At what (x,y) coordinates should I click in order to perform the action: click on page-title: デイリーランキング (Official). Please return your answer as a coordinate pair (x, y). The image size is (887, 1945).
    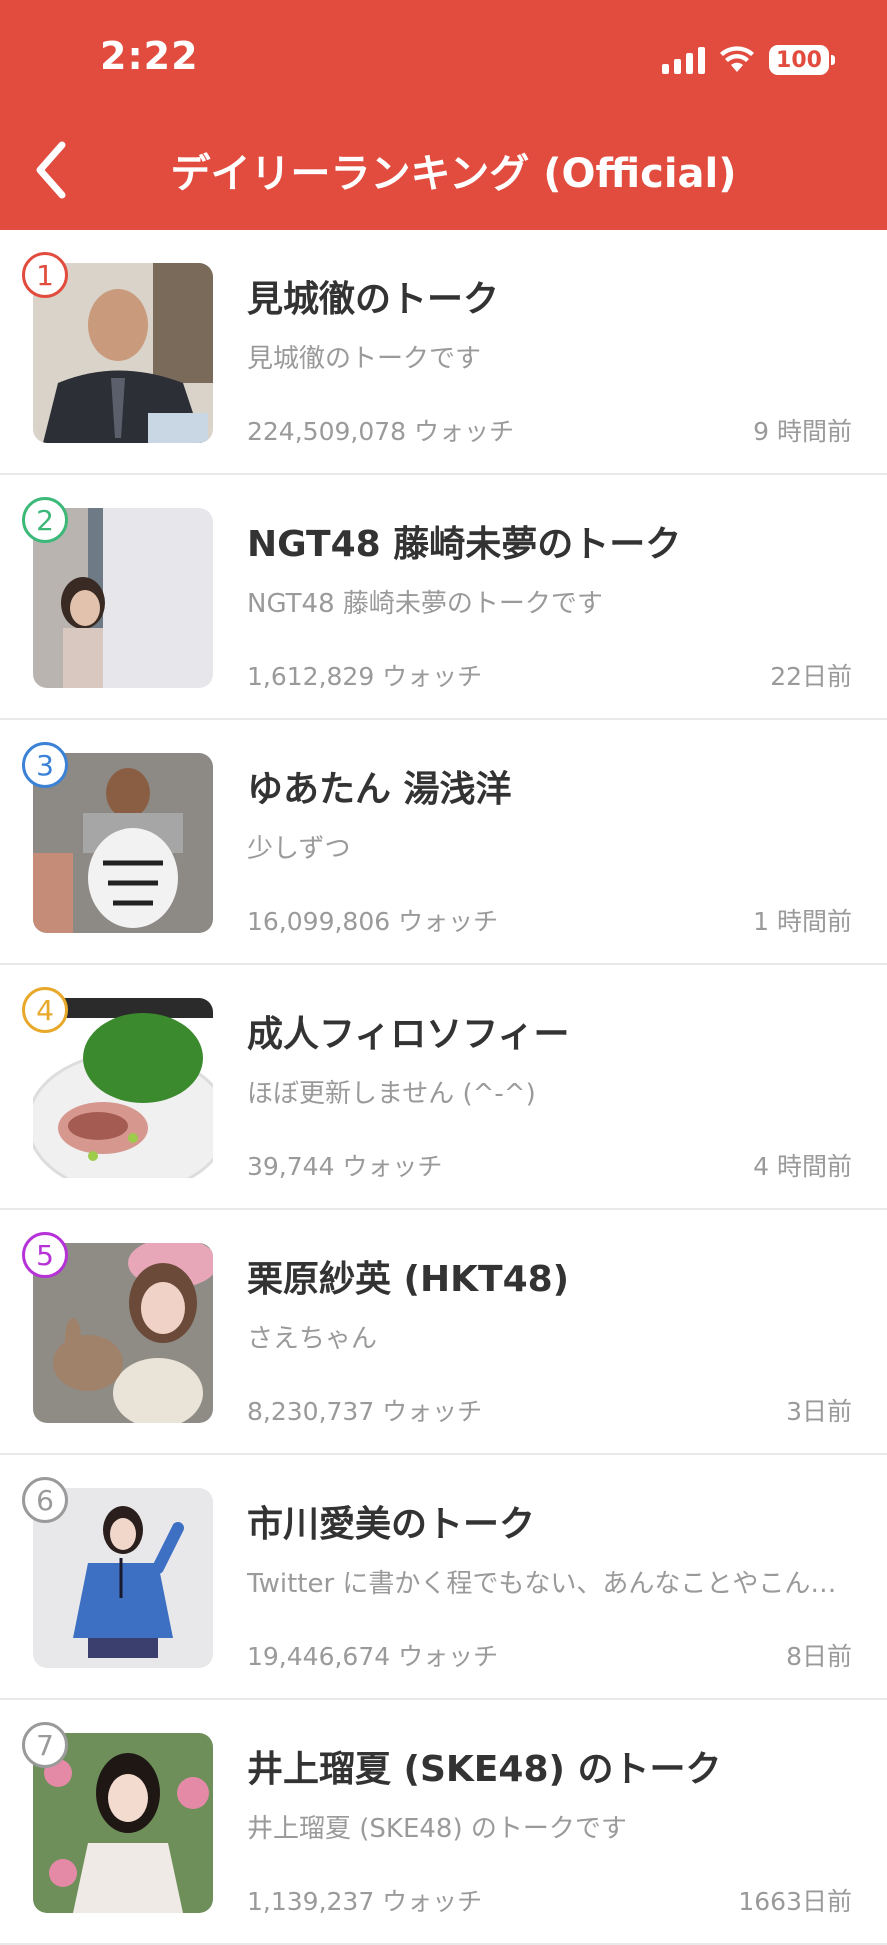
    Looking at the image, I should click on (453, 174).